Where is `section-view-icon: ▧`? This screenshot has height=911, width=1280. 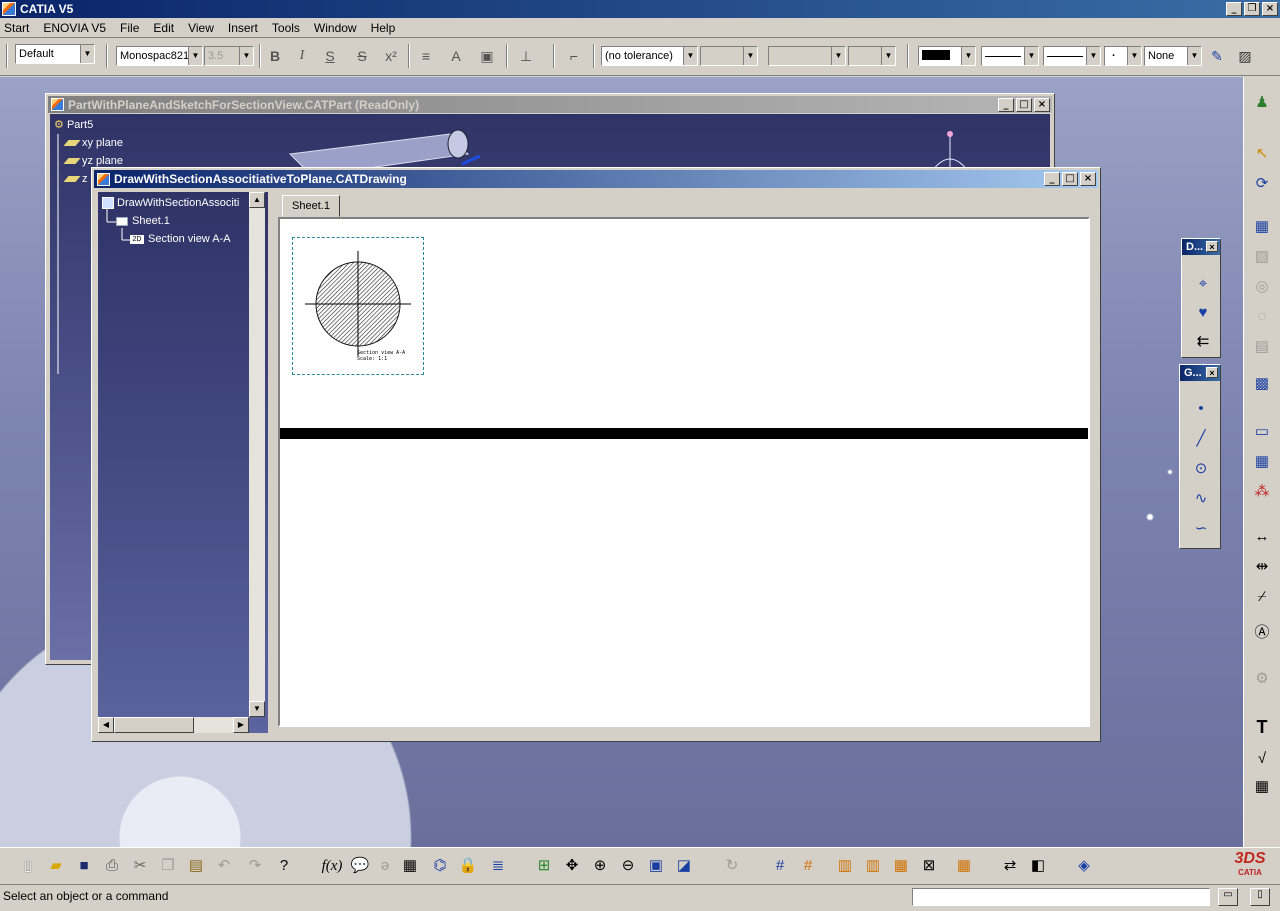
section-view-icon: ▧ is located at coordinates (1262, 257).